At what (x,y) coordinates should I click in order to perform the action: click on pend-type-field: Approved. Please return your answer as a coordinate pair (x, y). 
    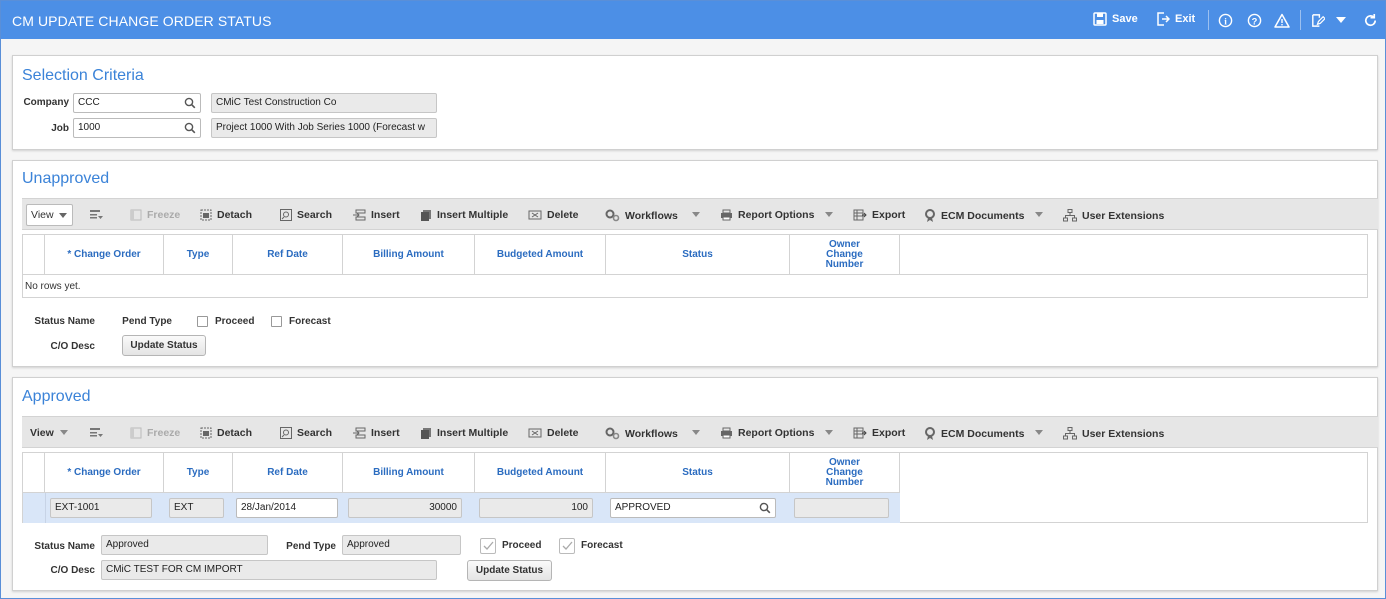
    Looking at the image, I should click on (401, 545).